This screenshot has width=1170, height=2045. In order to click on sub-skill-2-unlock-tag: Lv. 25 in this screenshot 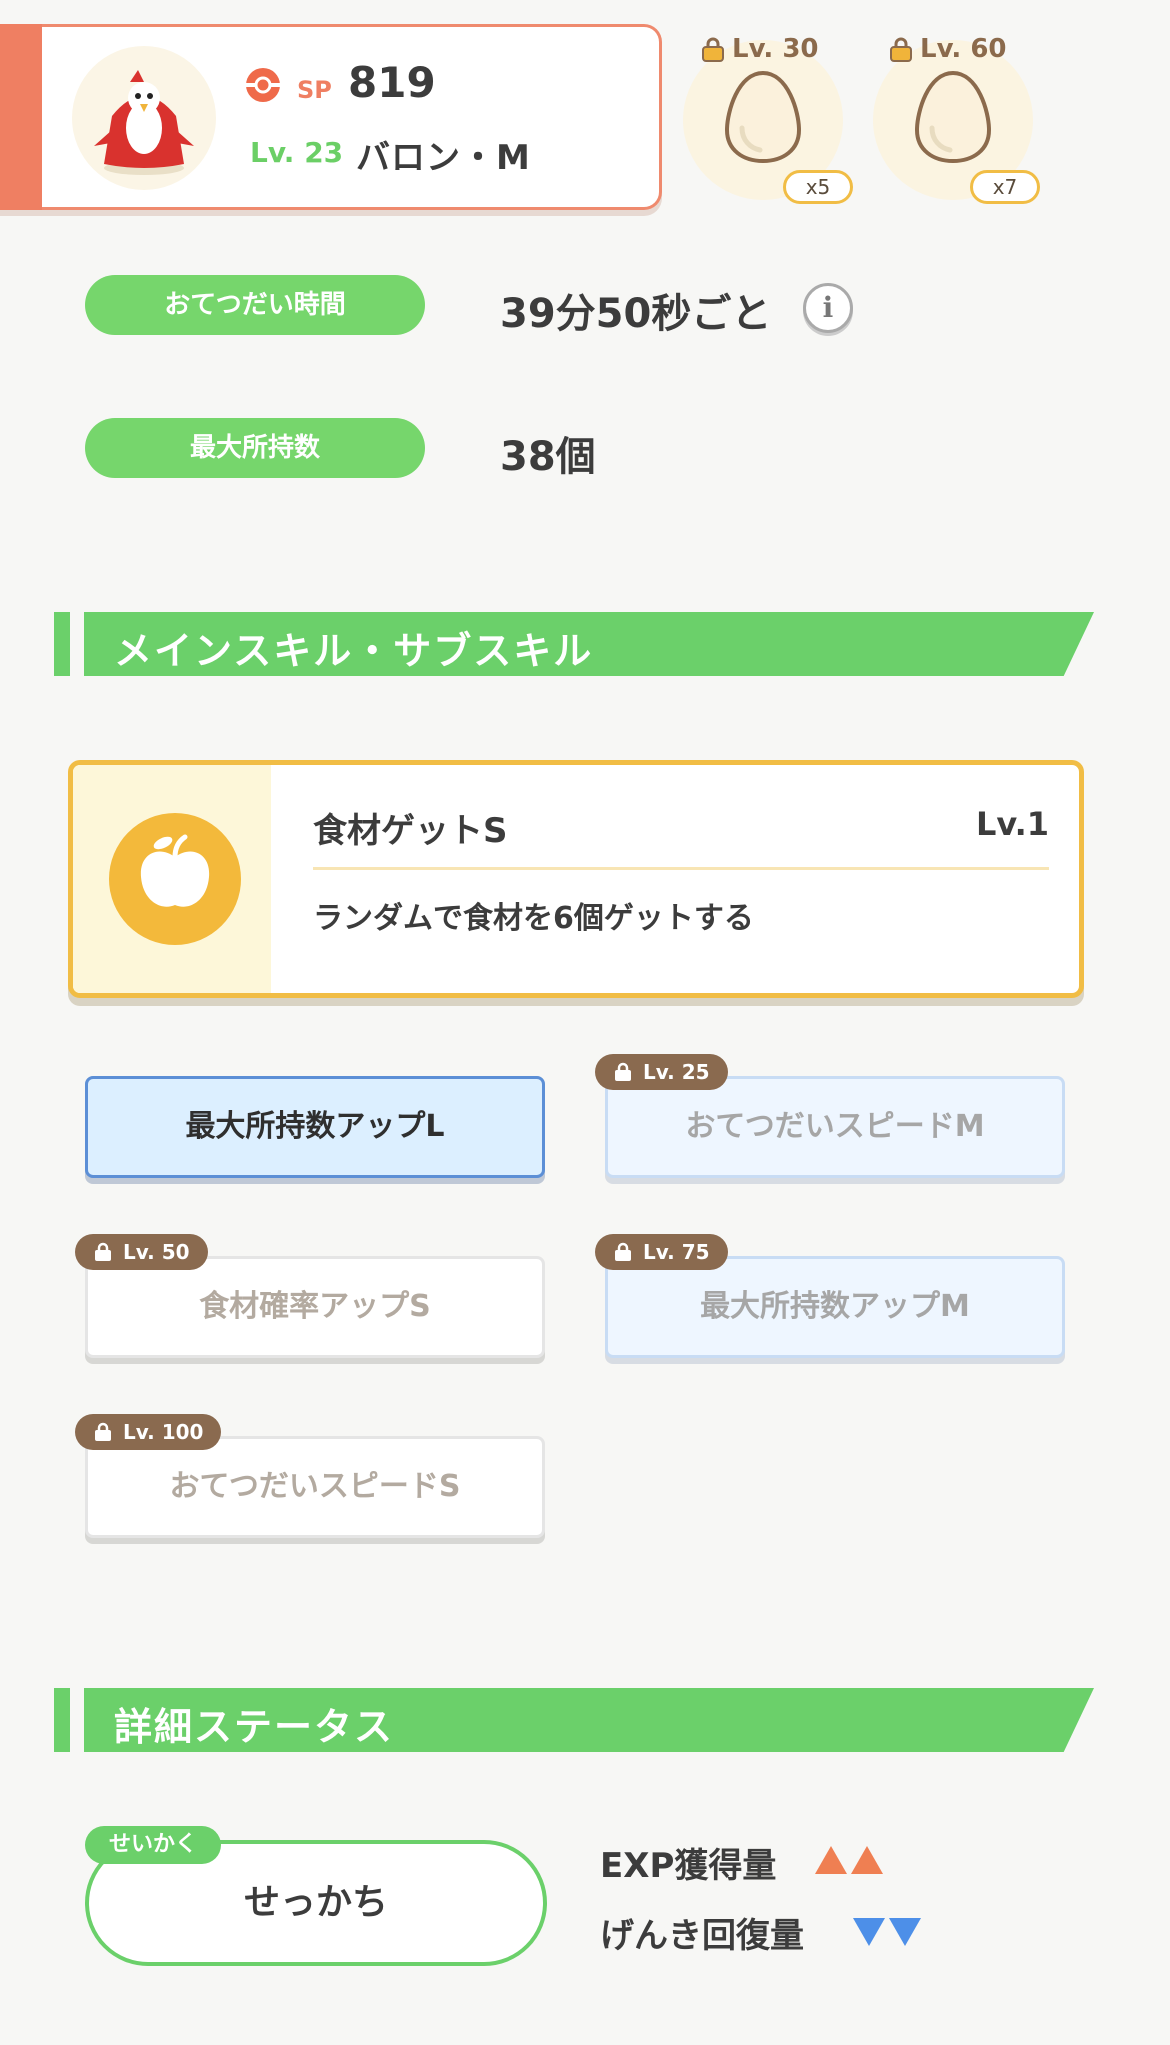, I will do `click(661, 1072)`.